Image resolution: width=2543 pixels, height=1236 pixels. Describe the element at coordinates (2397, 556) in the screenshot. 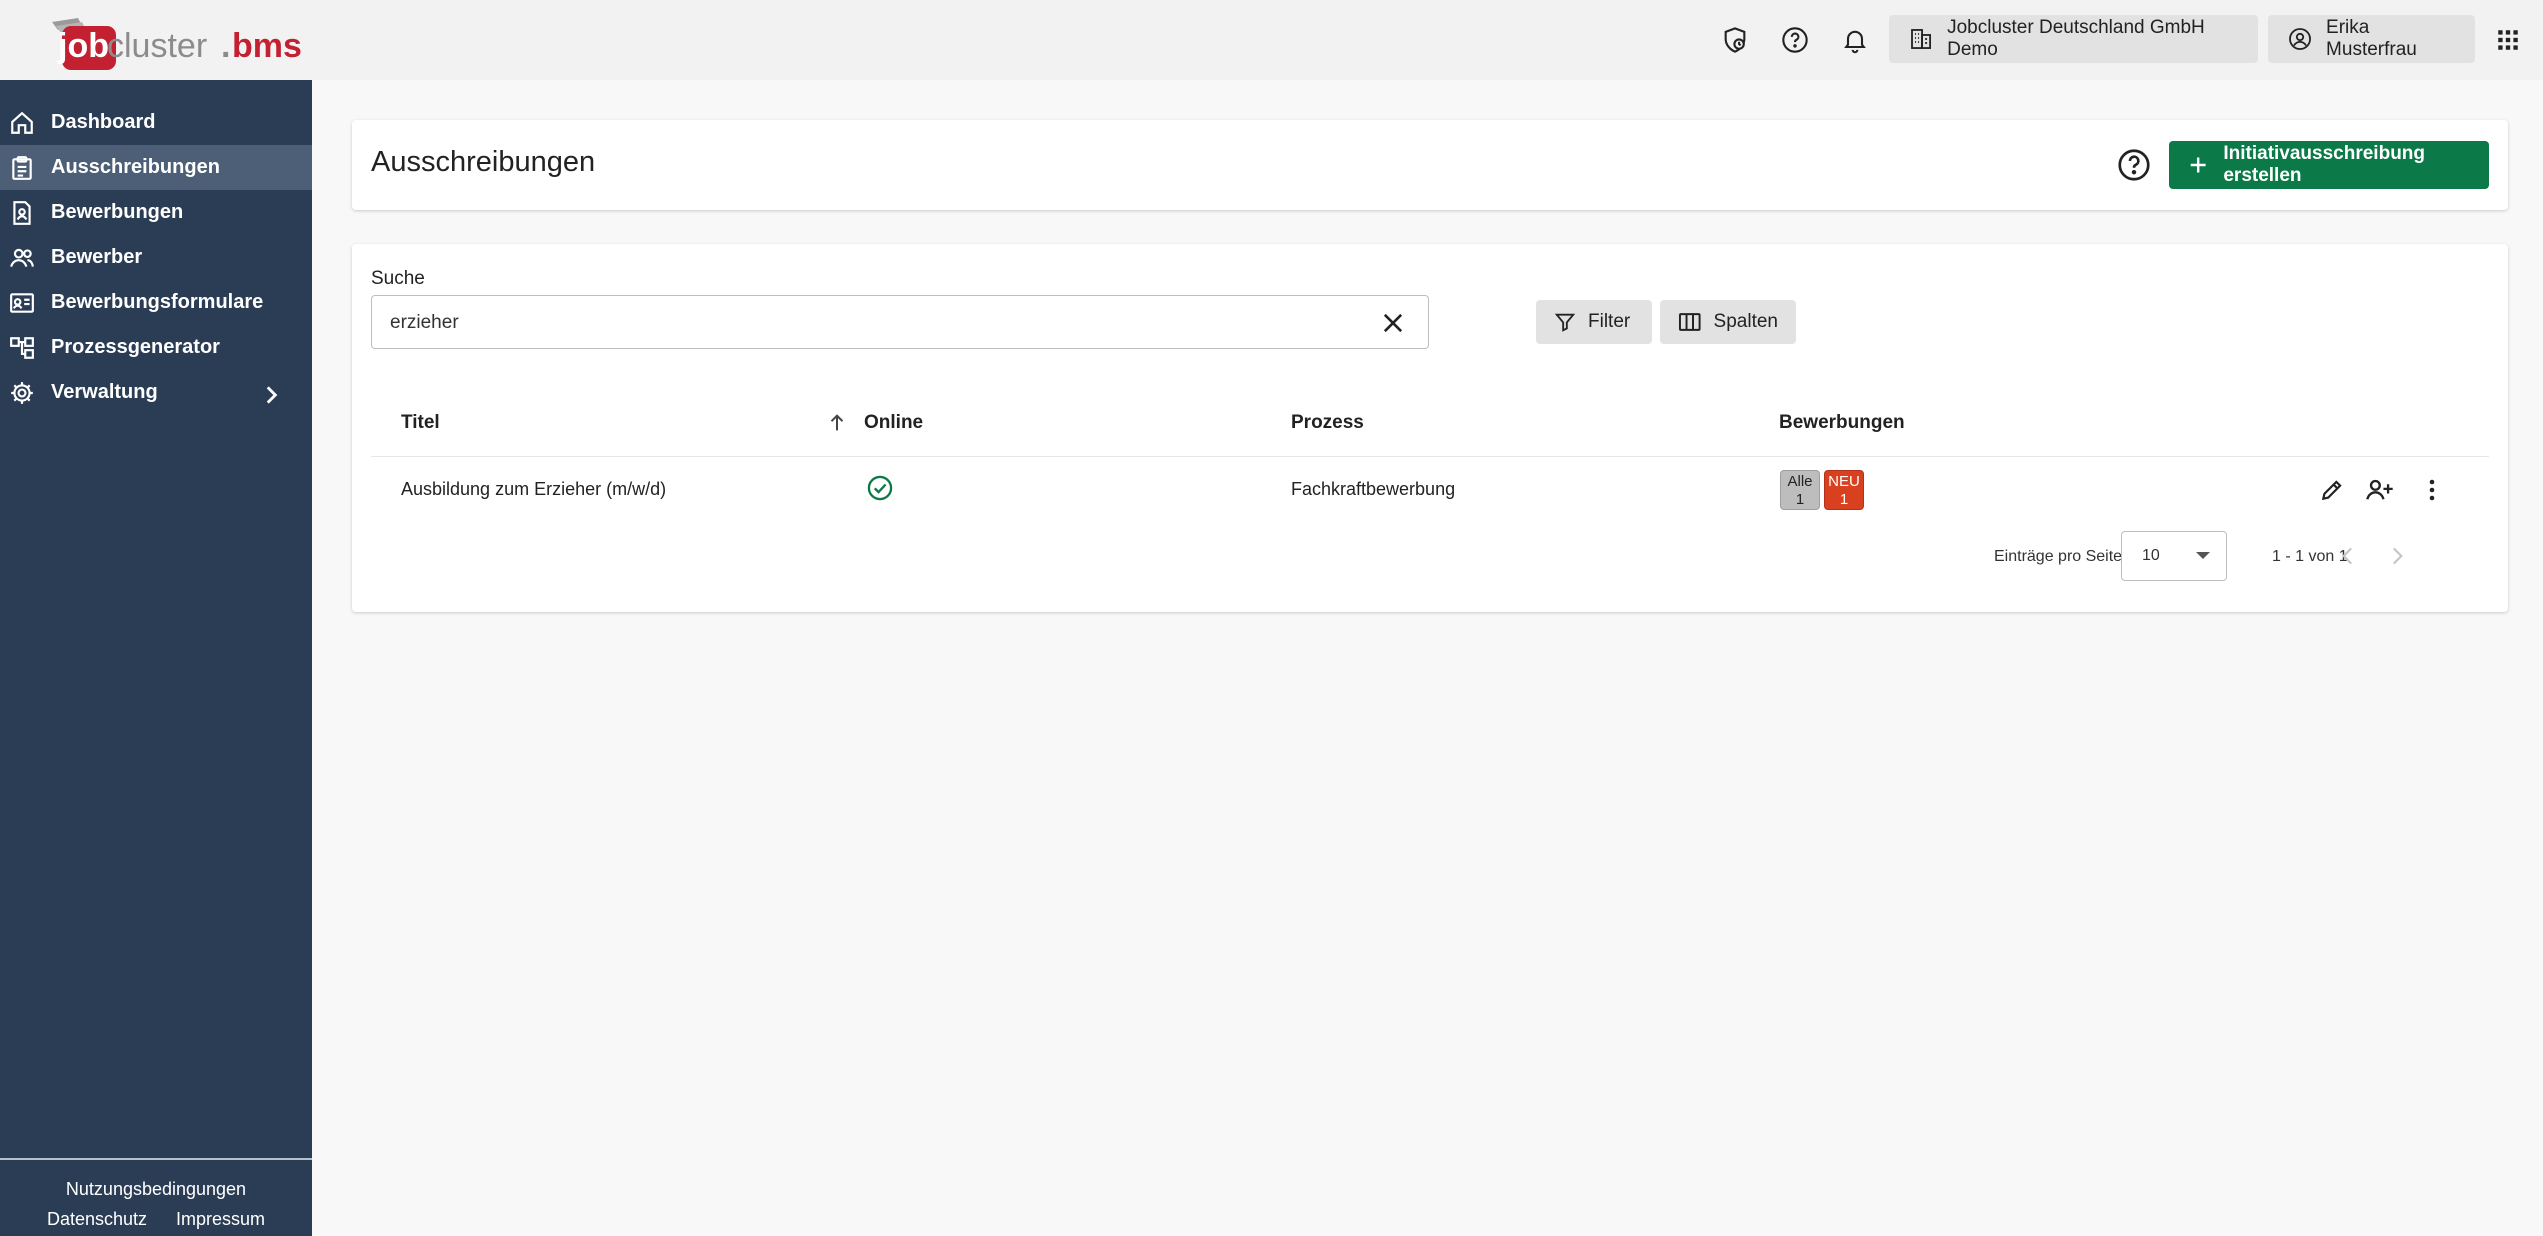

I see `next-page-icon` at that location.